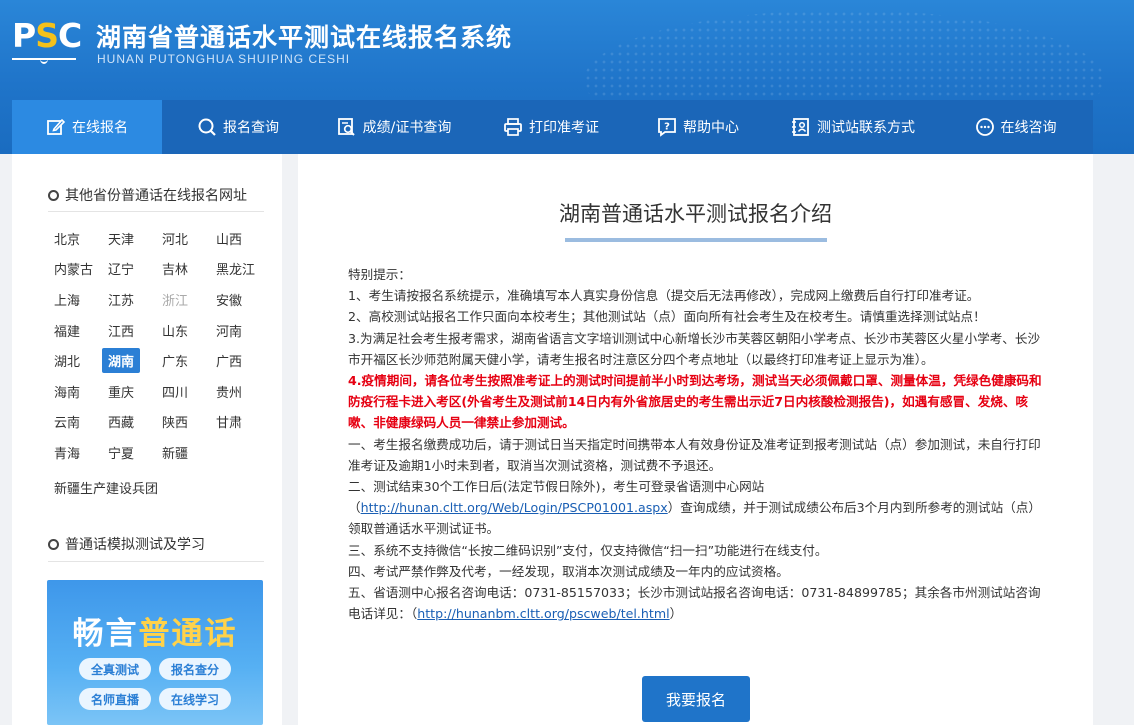 The width and height of the screenshot is (1134, 725). I want to click on chat-icon, so click(984, 127).